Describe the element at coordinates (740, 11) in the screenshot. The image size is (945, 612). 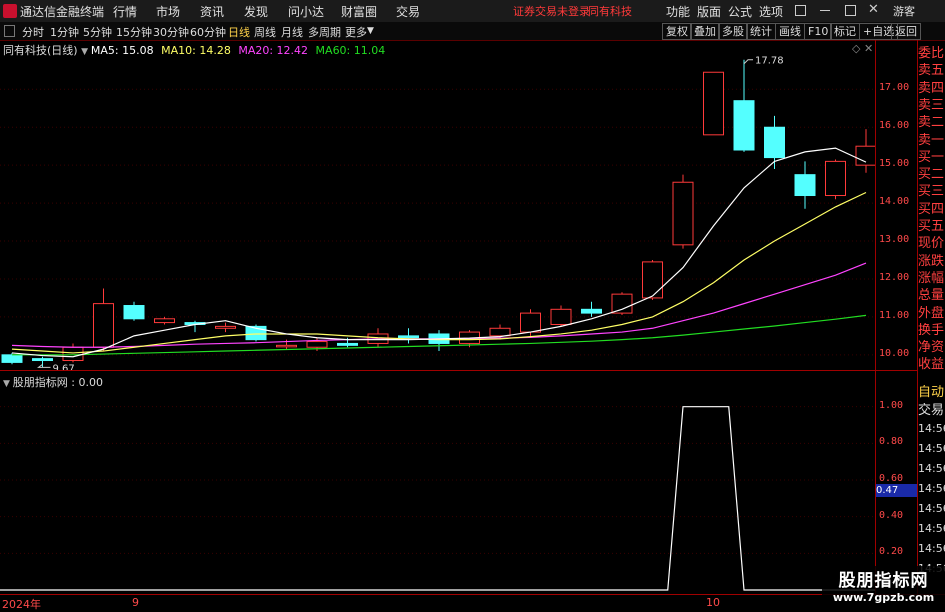
I see `menu-item-gongshi: 公式` at that location.